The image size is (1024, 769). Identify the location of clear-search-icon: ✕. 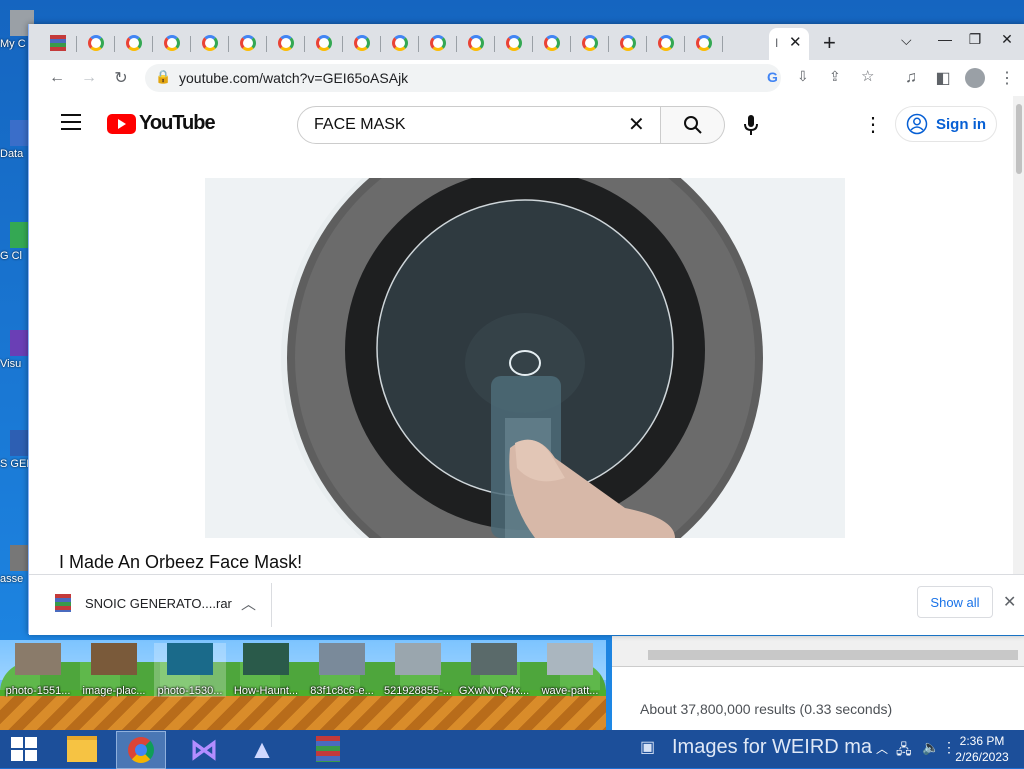
(636, 124).